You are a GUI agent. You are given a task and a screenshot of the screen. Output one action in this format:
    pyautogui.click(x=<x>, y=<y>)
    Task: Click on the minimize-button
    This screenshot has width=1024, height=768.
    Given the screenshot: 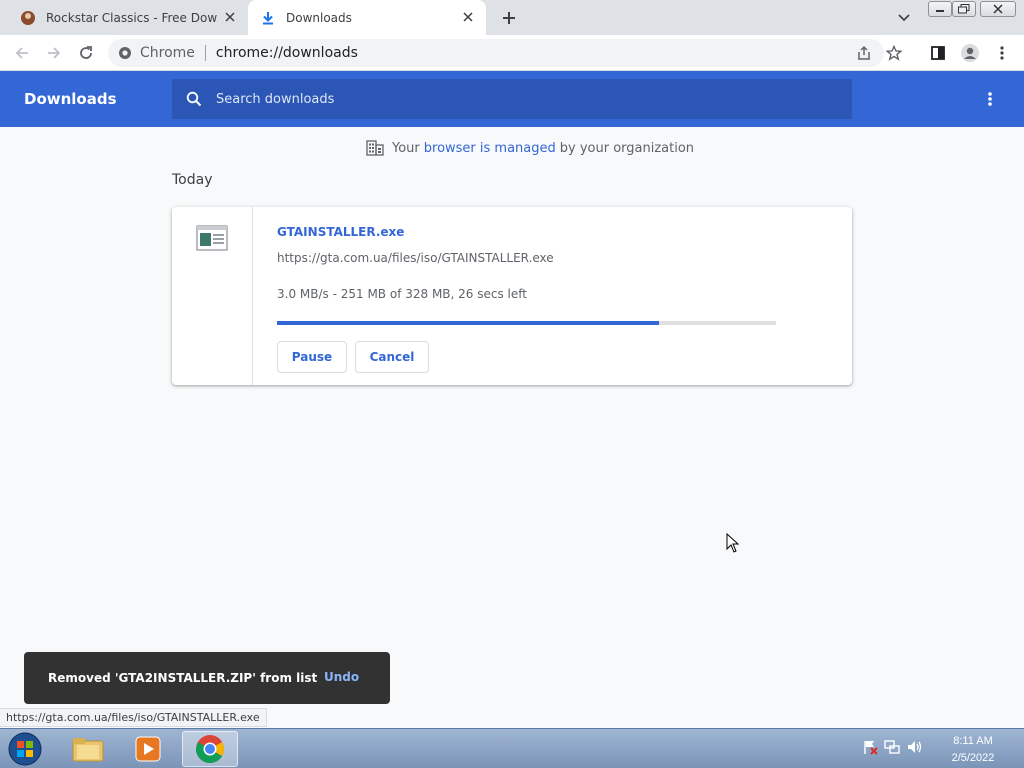 What is the action you would take?
    pyautogui.click(x=940, y=9)
    